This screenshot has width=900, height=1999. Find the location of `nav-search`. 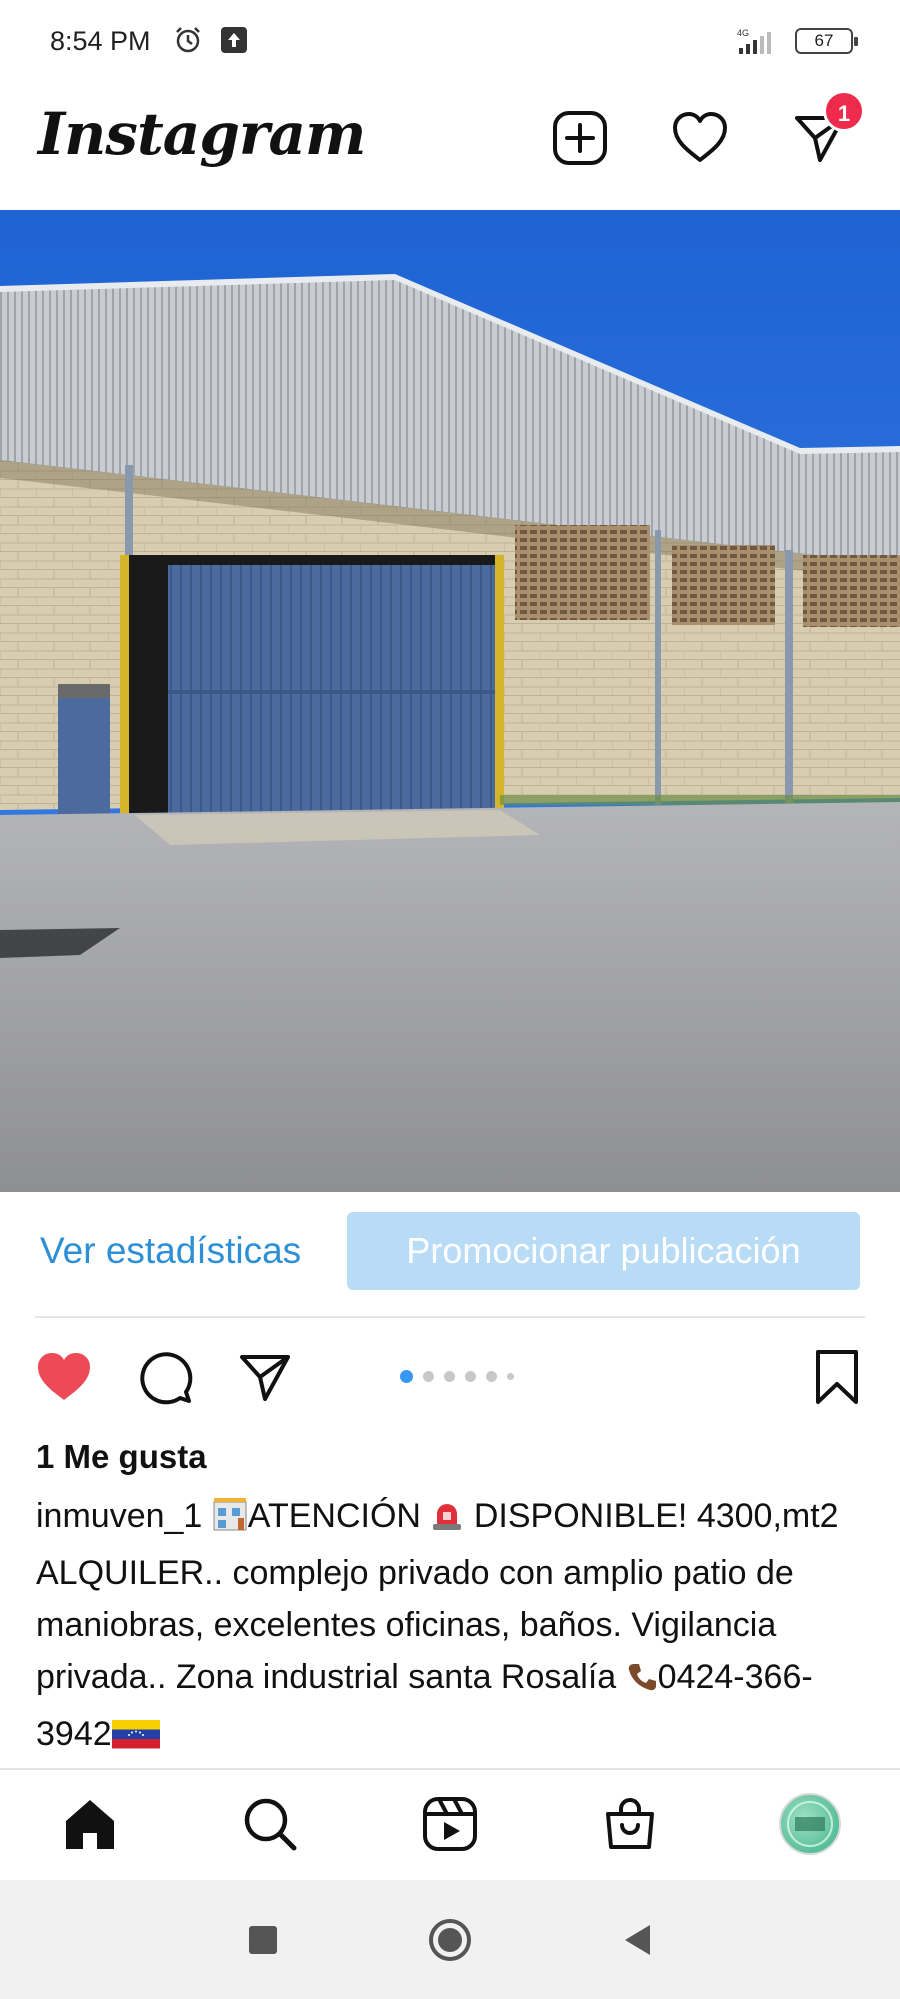

nav-search is located at coordinates (270, 1824).